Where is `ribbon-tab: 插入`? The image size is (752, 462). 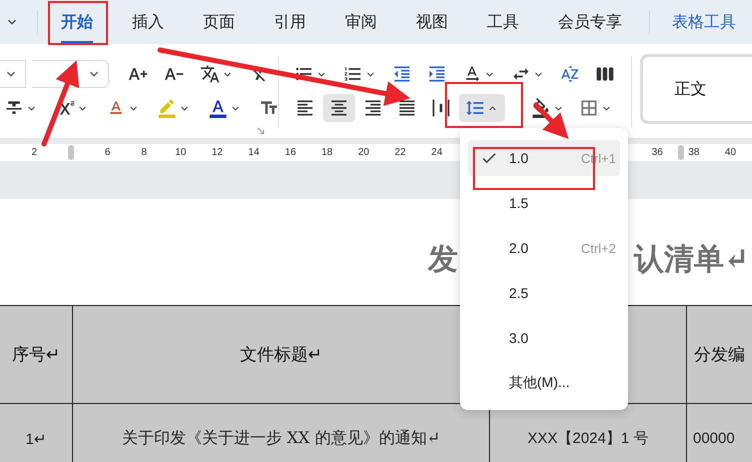
ribbon-tab: 插入 is located at coordinates (148, 22).